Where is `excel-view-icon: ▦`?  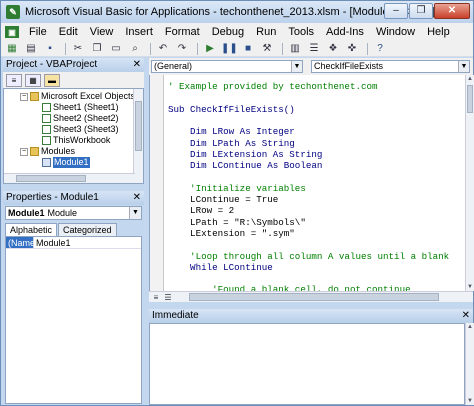
excel-view-icon: ▦ is located at coordinates (12, 49).